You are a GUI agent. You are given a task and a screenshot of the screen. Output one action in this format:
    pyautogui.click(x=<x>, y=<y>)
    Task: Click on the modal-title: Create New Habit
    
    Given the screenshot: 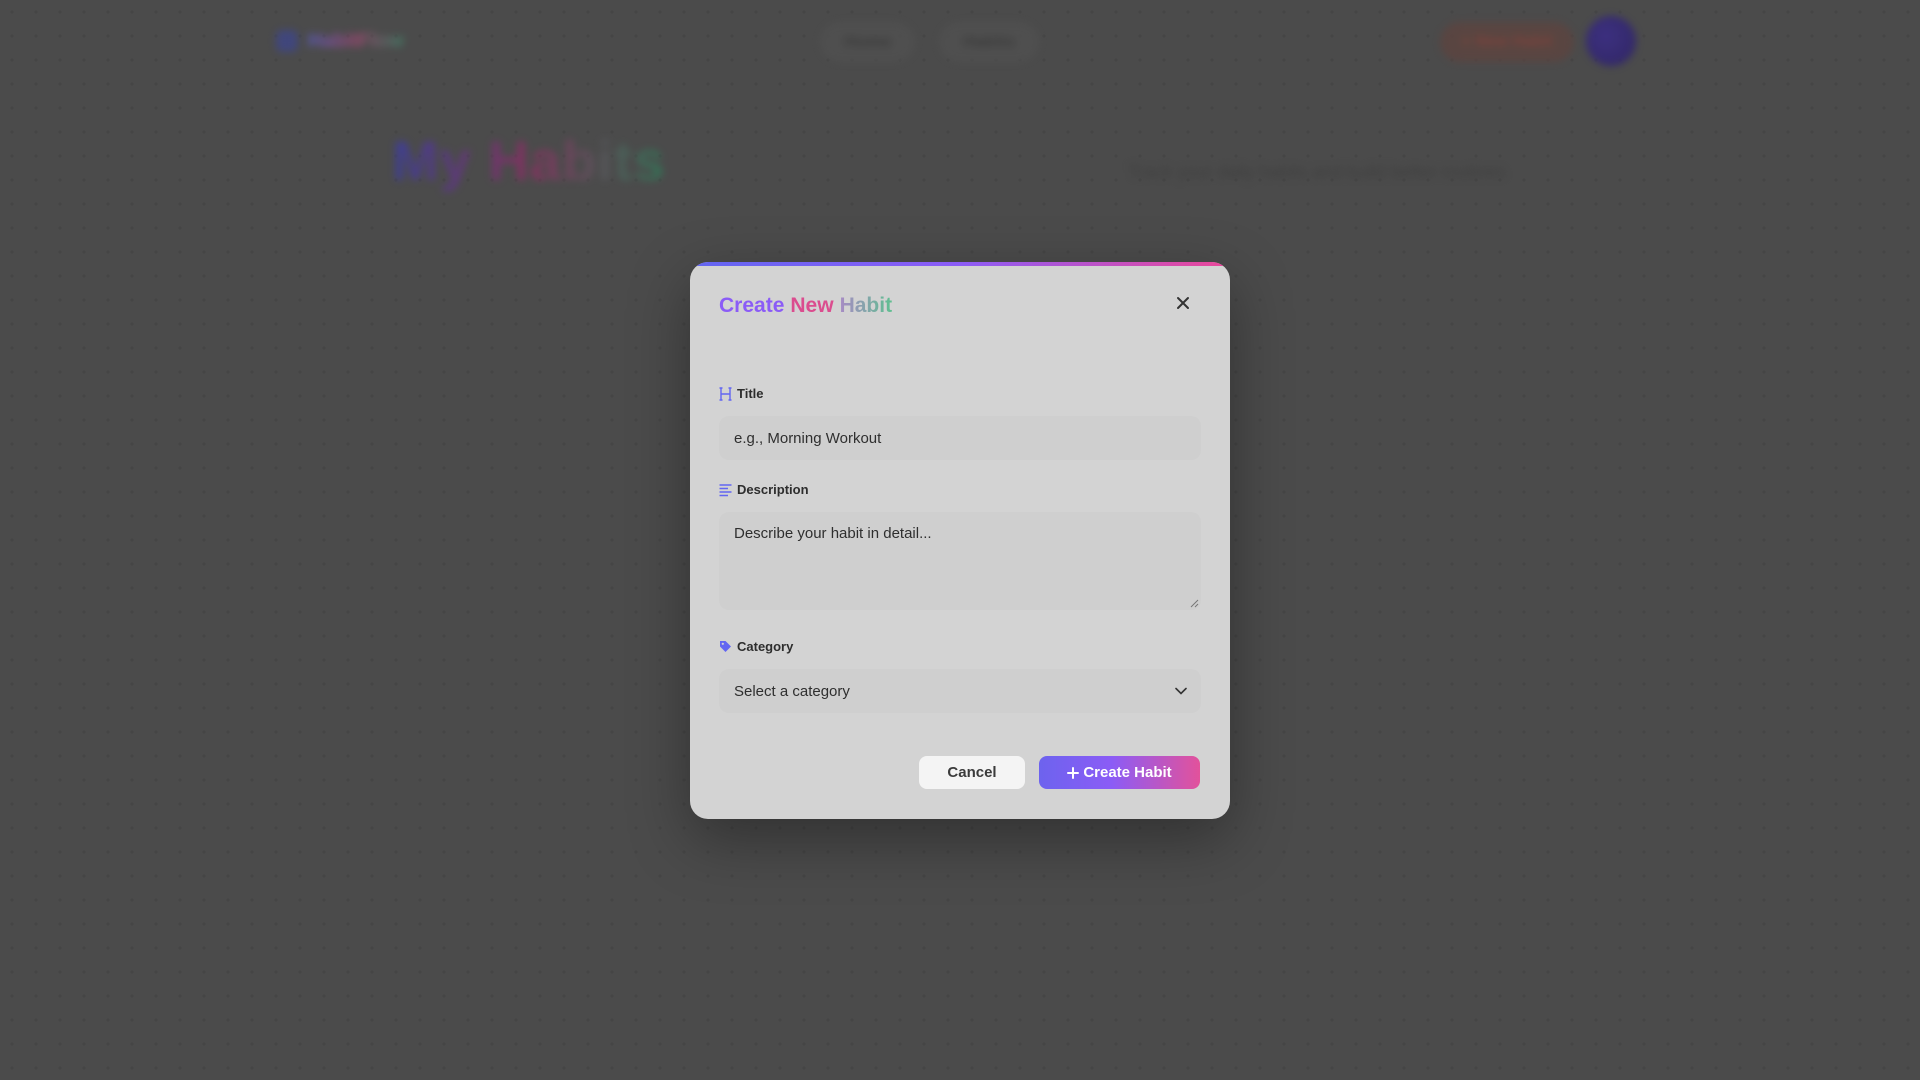 What is the action you would take?
    pyautogui.click(x=805, y=306)
    